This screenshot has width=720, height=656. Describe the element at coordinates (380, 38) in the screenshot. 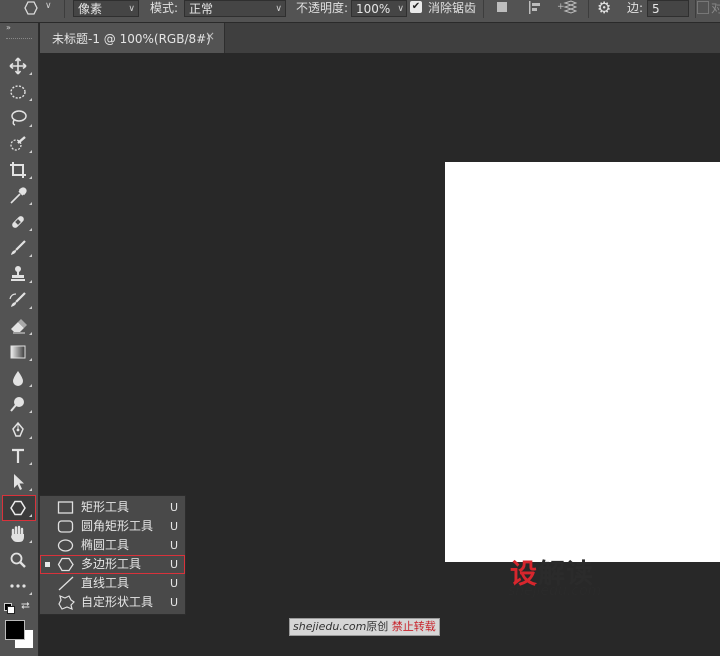

I see `document-tab-bar: 未标题-1 @ 100%(RGB/8#) ×` at that location.